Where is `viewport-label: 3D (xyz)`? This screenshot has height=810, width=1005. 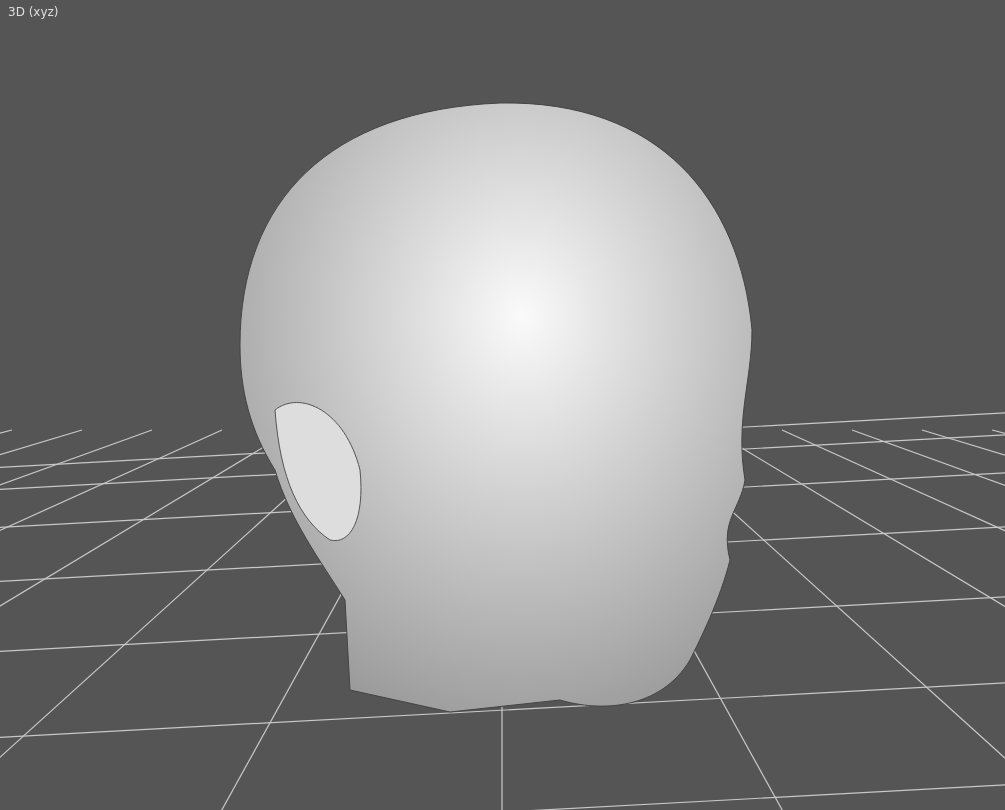 viewport-label: 3D (xyz) is located at coordinates (33, 12).